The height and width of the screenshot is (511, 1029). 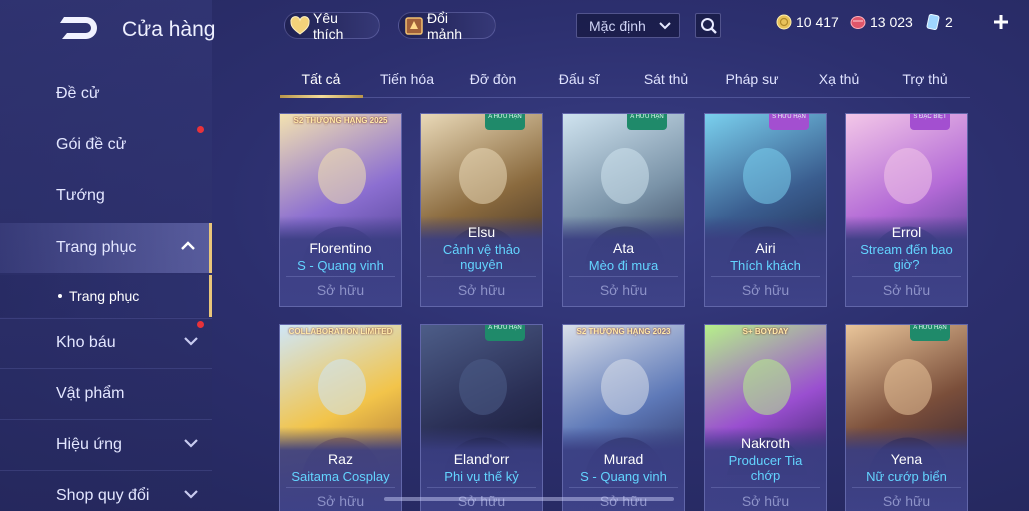 I want to click on sidebar-item-treasure: Kho báu, so click(x=106, y=343).